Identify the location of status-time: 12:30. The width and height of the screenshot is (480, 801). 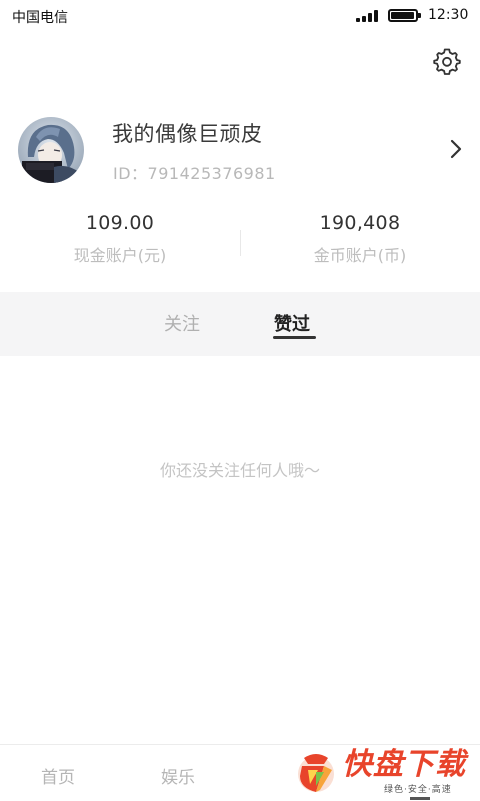
(448, 15).